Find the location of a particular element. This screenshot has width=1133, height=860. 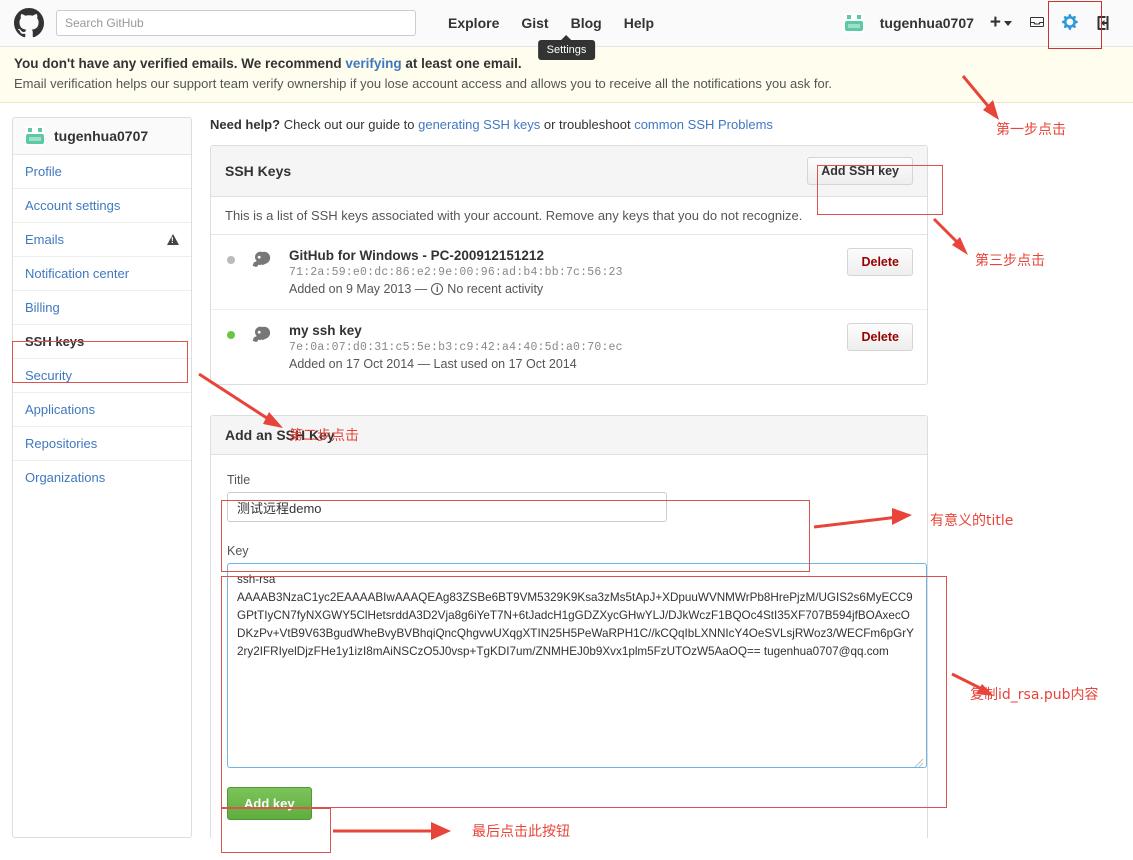

create-new-button: + is located at coordinates (1001, 23).